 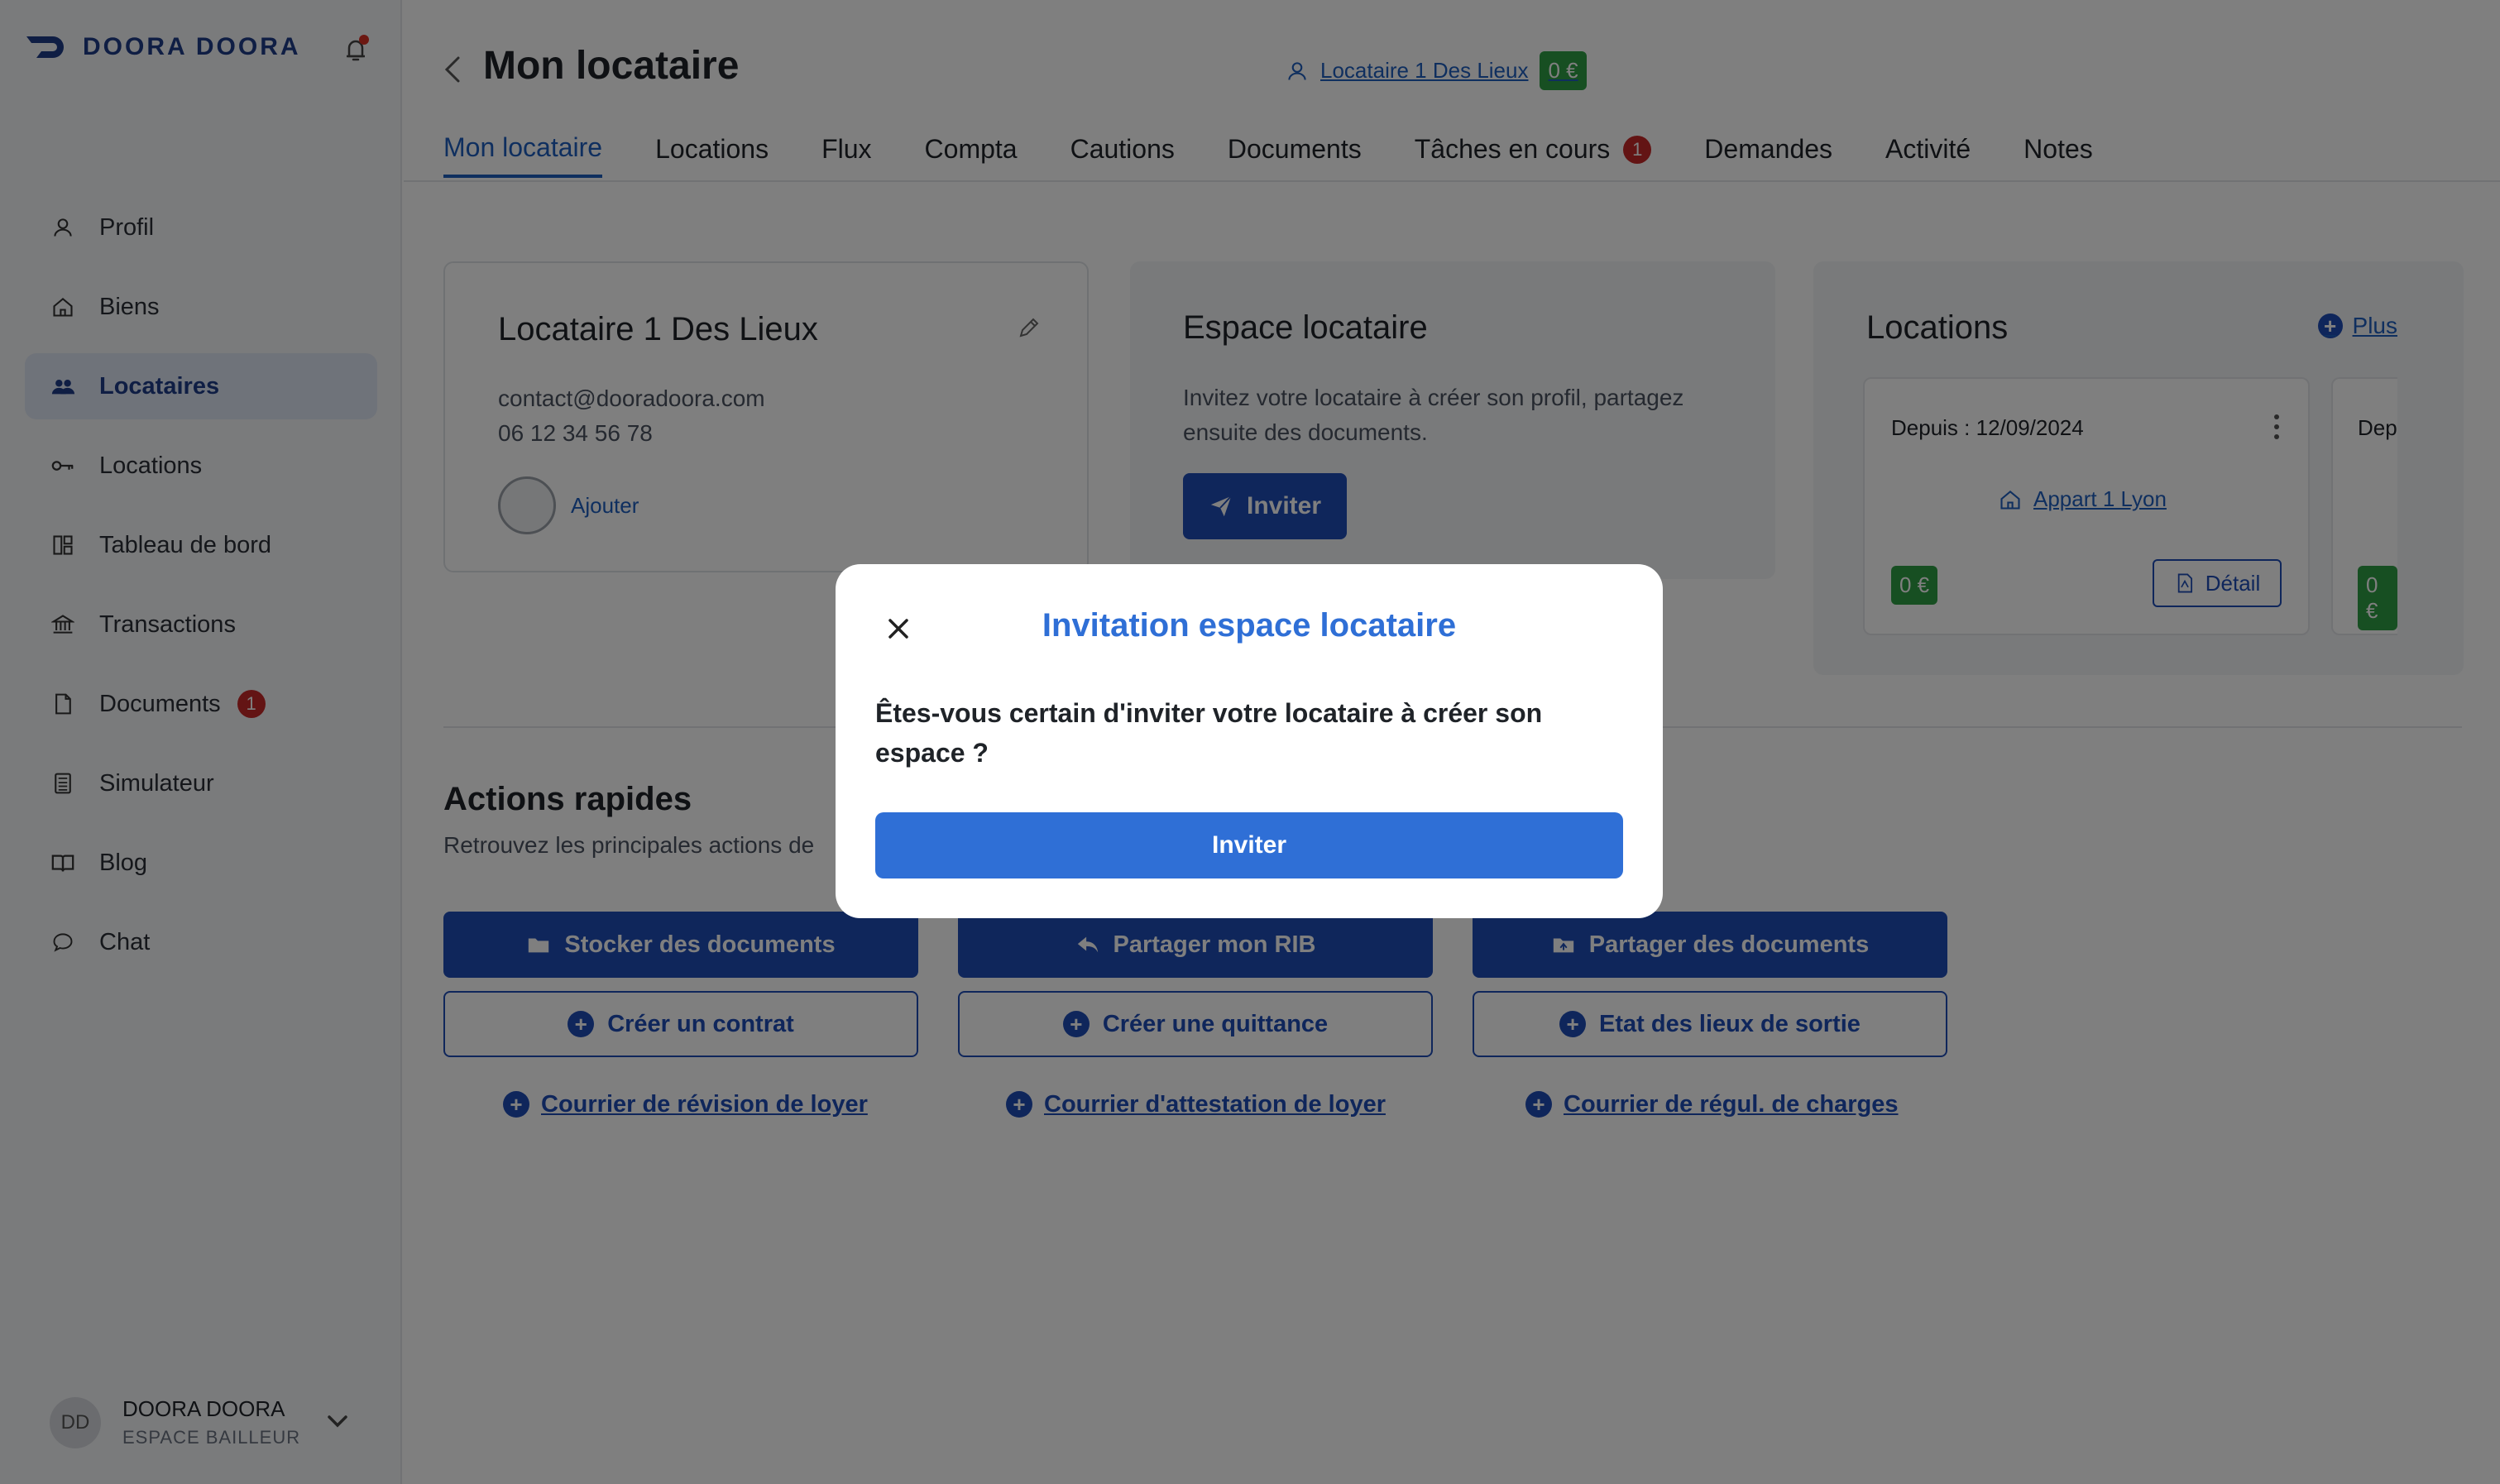 What do you see at coordinates (1249, 625) in the screenshot?
I see `modal-title: Invitation espace locataire` at bounding box center [1249, 625].